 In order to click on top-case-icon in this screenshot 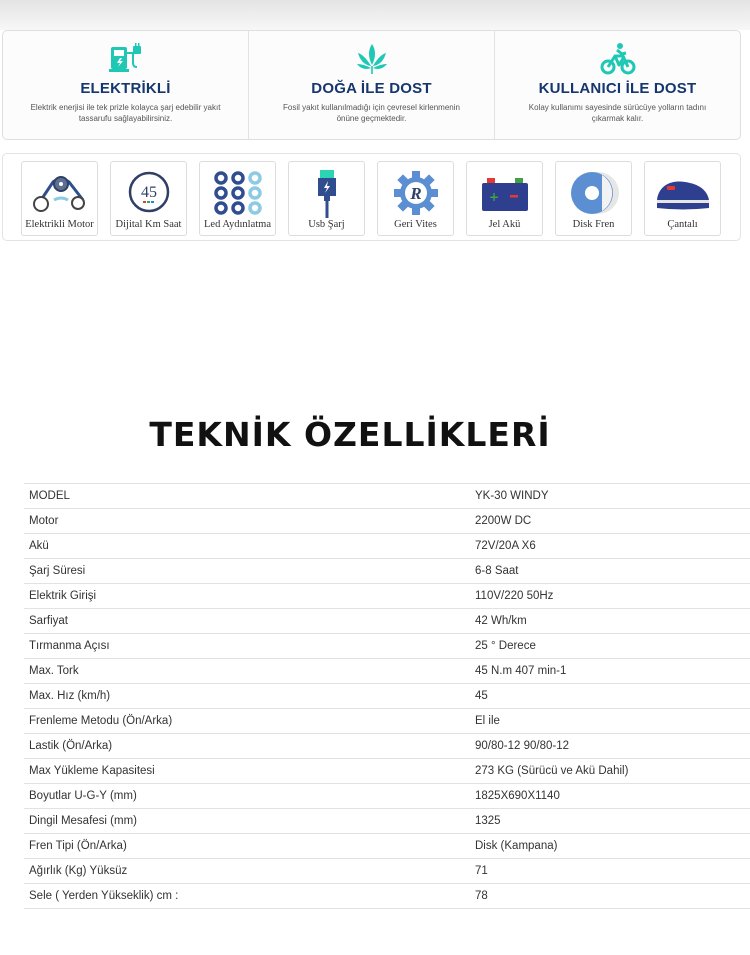, I will do `click(682, 195)`.